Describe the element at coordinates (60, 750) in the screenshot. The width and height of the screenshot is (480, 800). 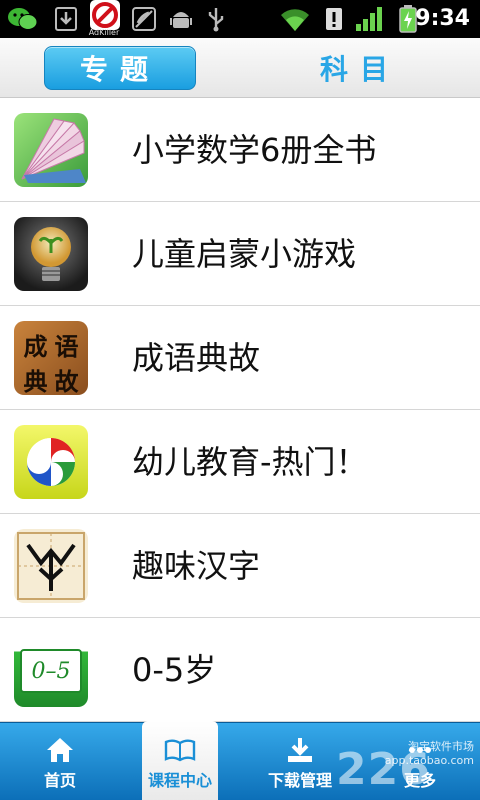
I see `home-icon` at that location.